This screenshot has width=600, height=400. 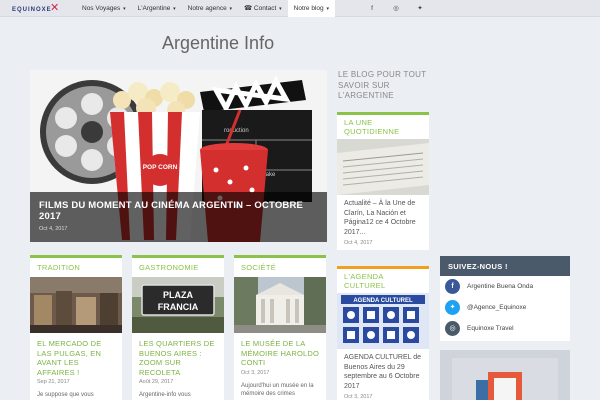 I want to click on card-image-market, so click(x=76, y=305).